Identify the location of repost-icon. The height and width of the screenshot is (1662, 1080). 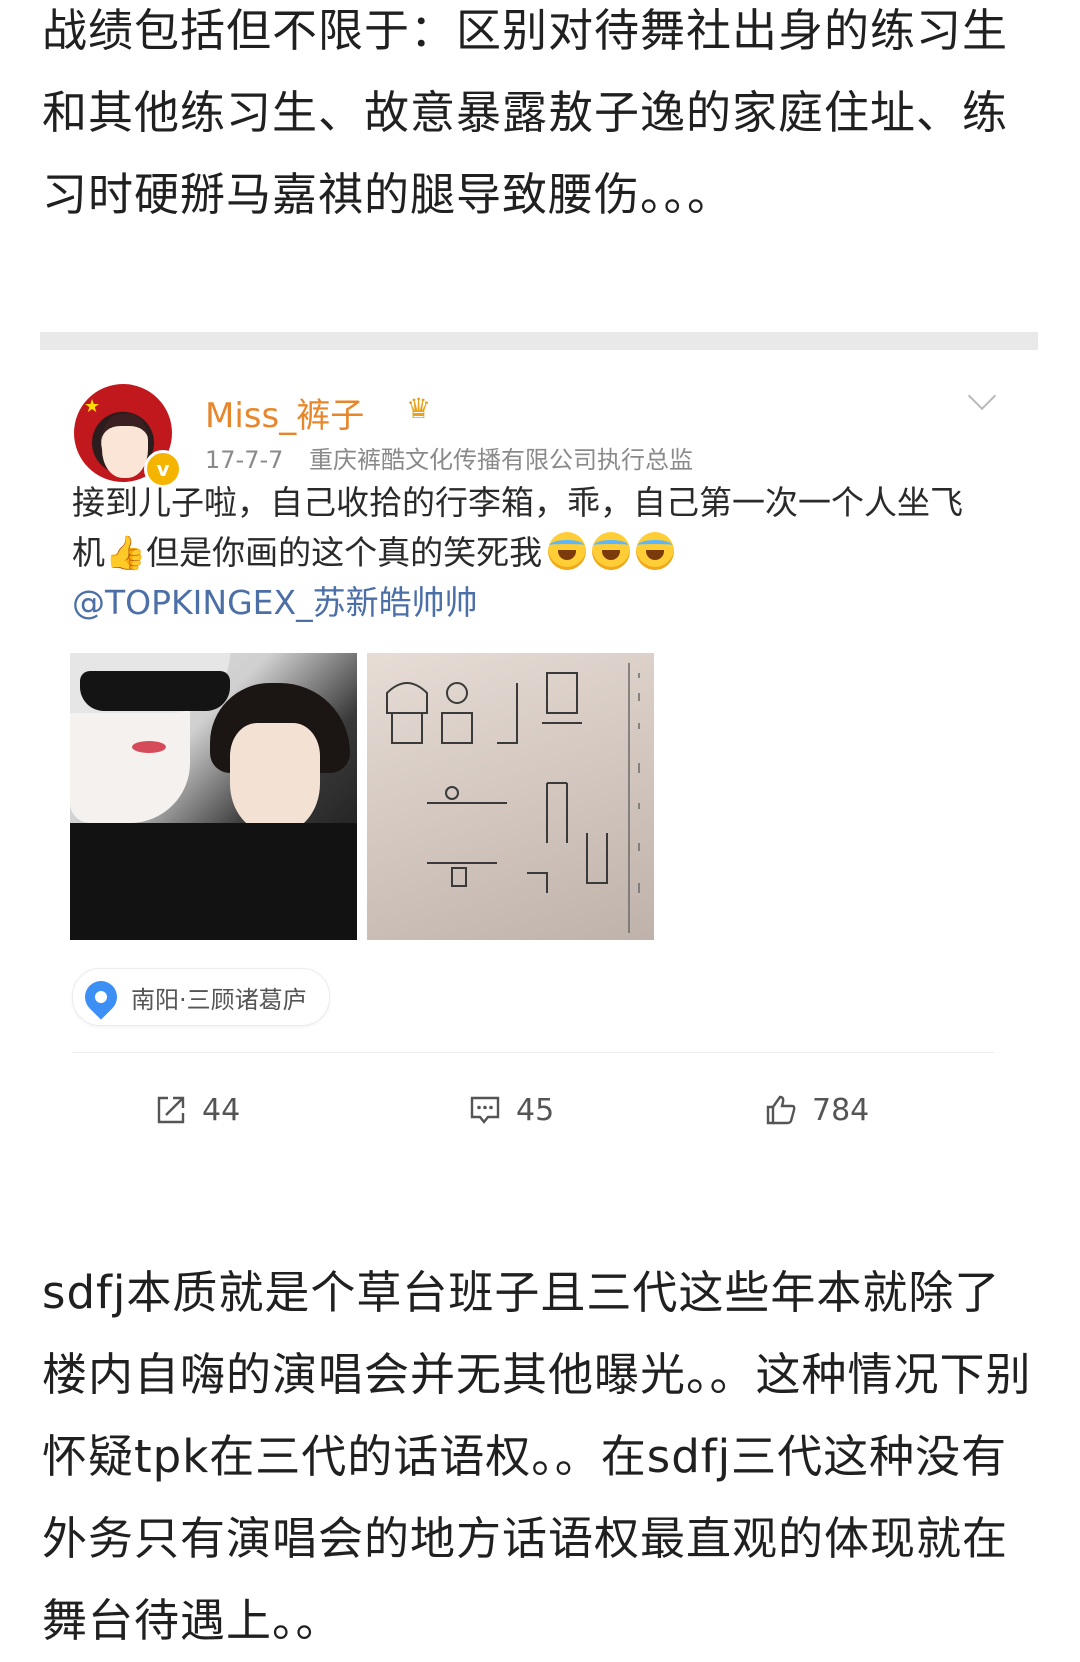
(171, 1110).